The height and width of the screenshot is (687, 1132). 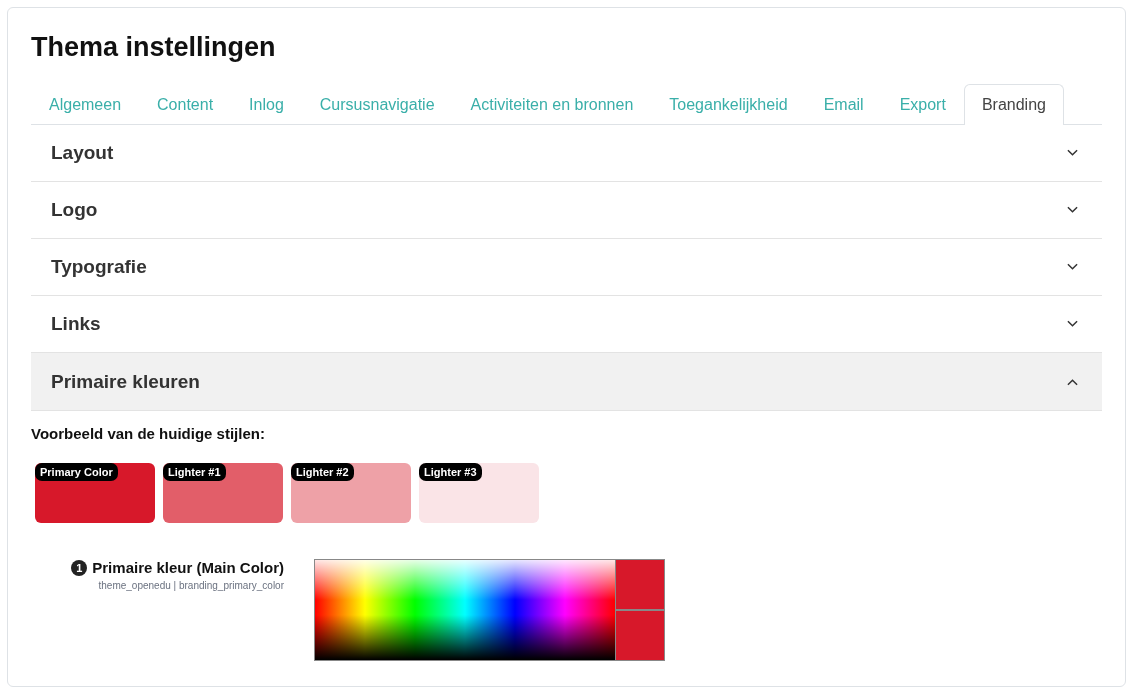 I want to click on section-title: Logo, so click(x=74, y=210).